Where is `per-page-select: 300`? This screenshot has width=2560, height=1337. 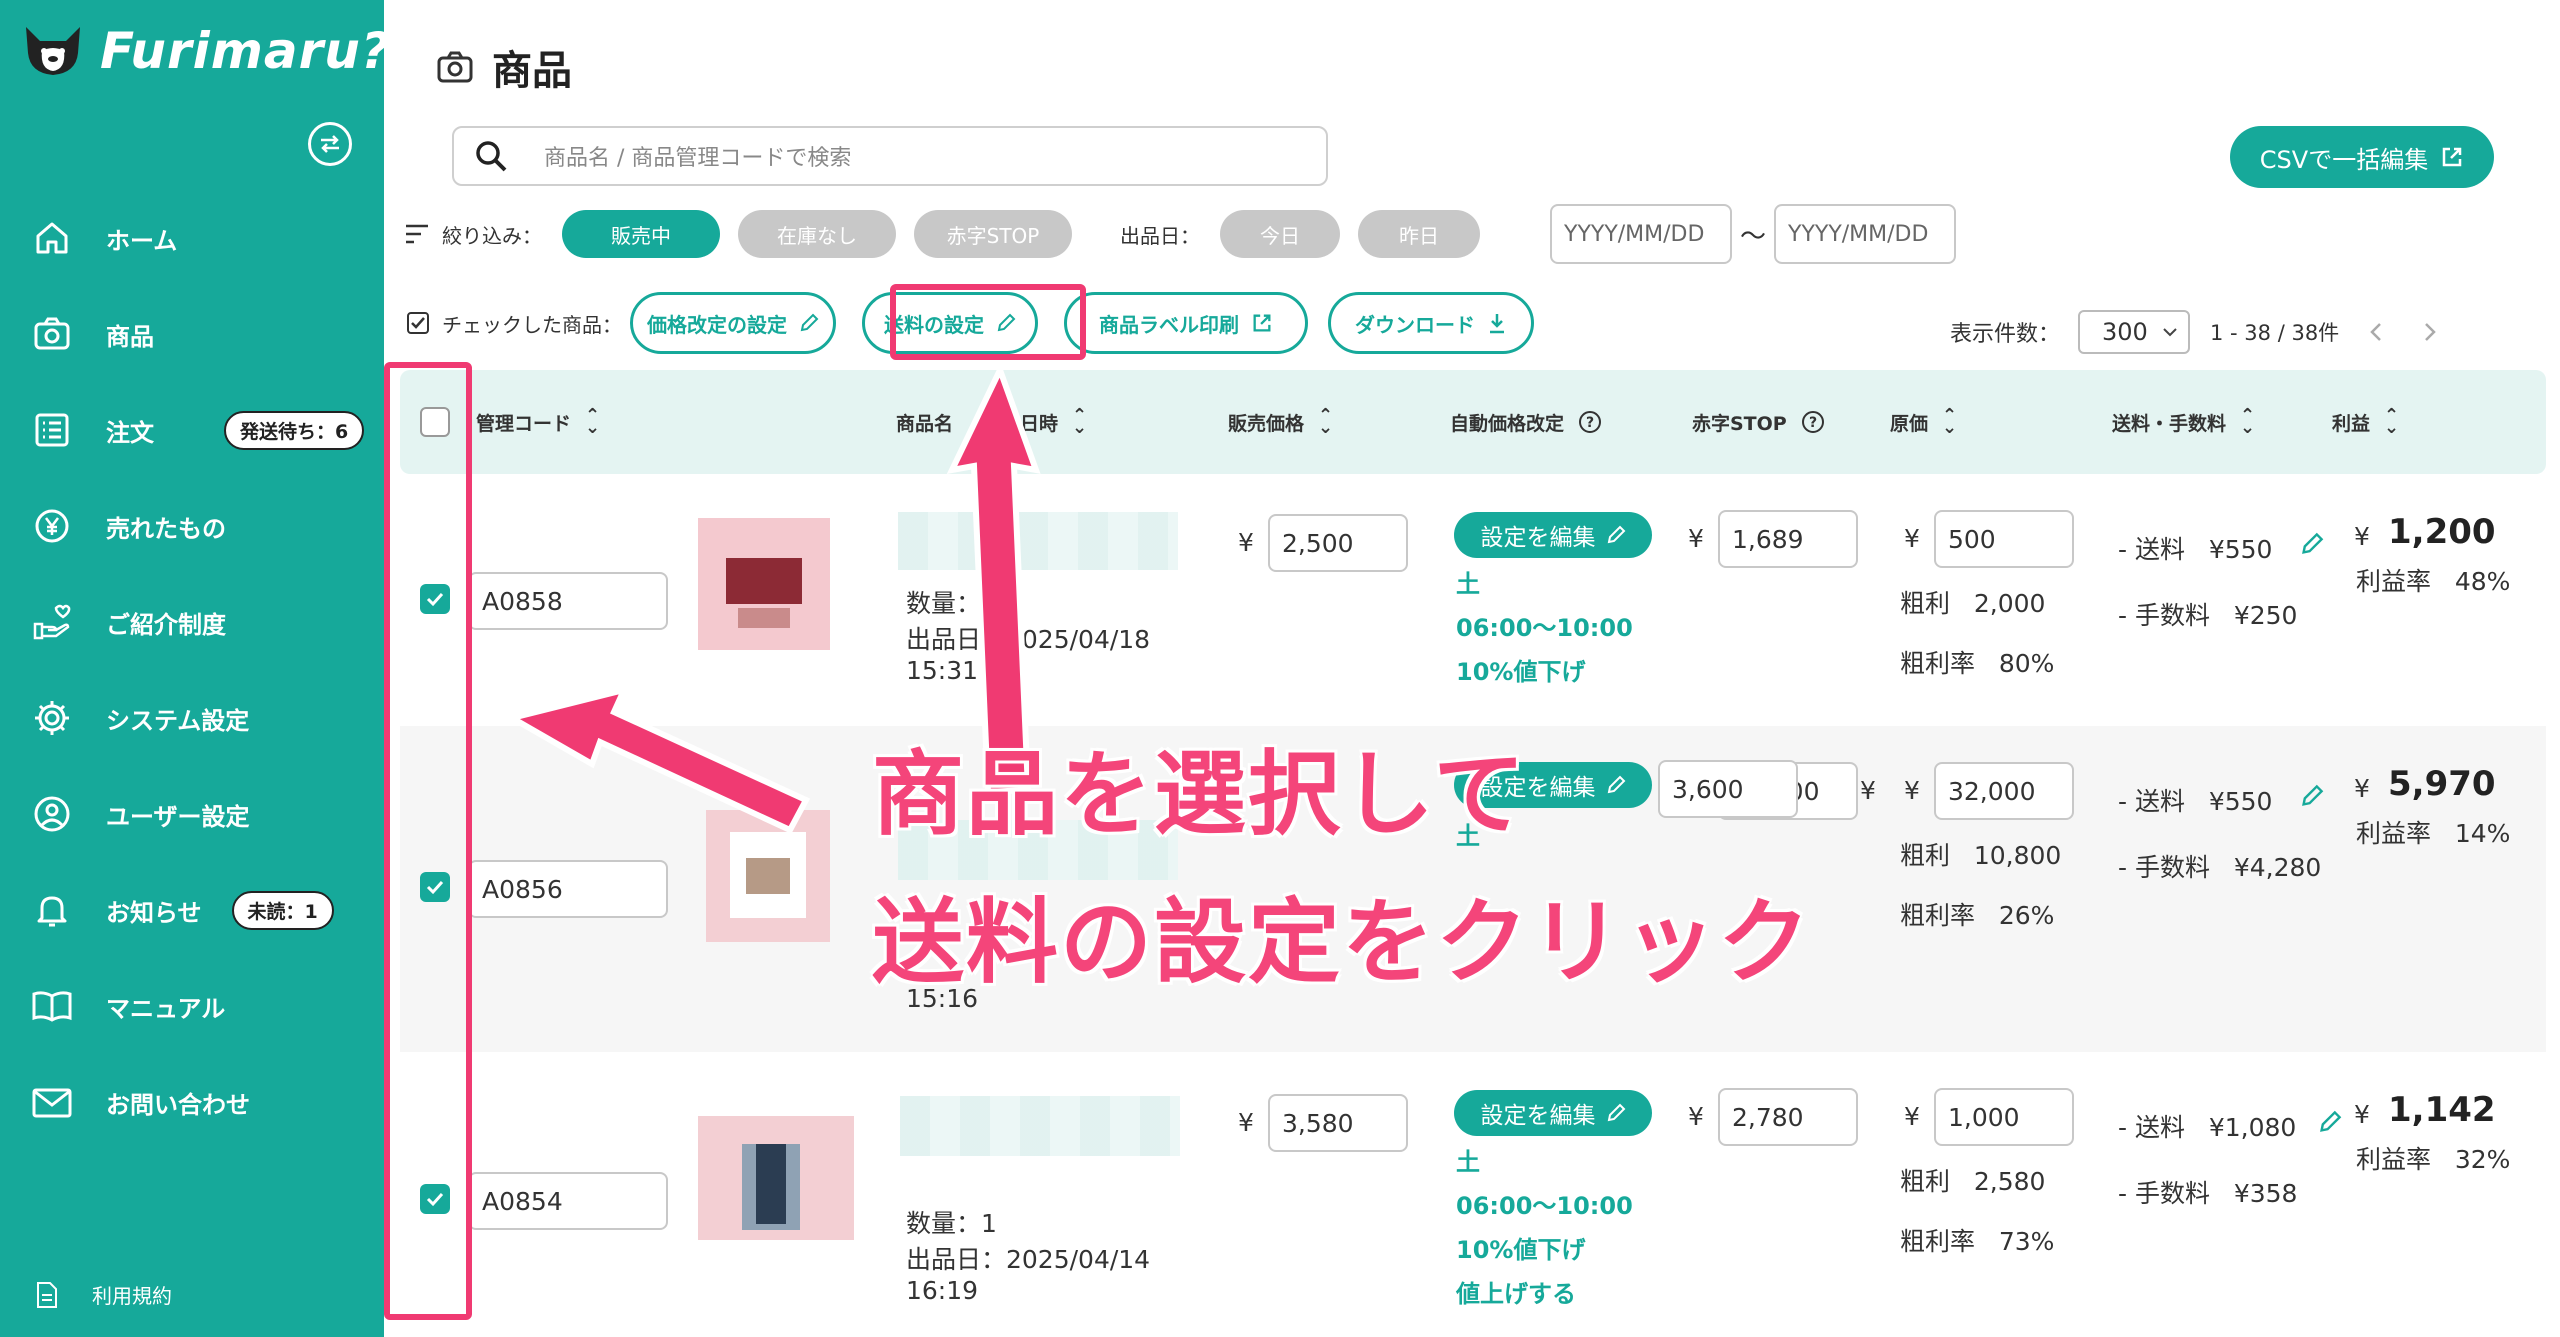
per-page-select: 300 is located at coordinates (2134, 332).